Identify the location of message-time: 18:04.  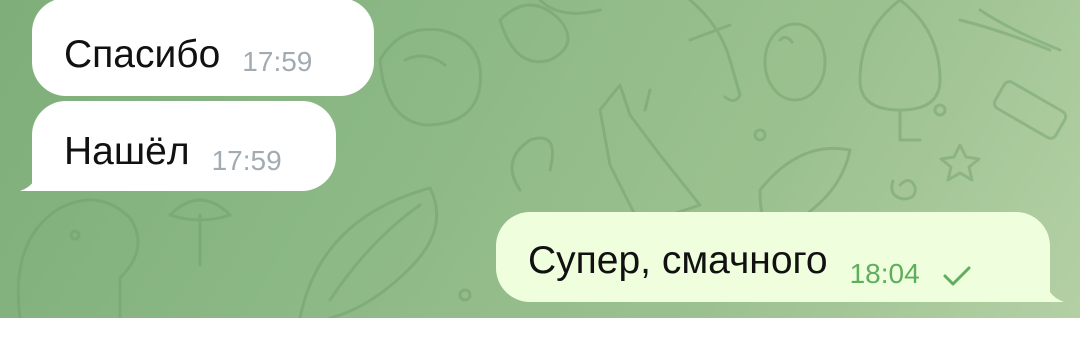
(884, 273).